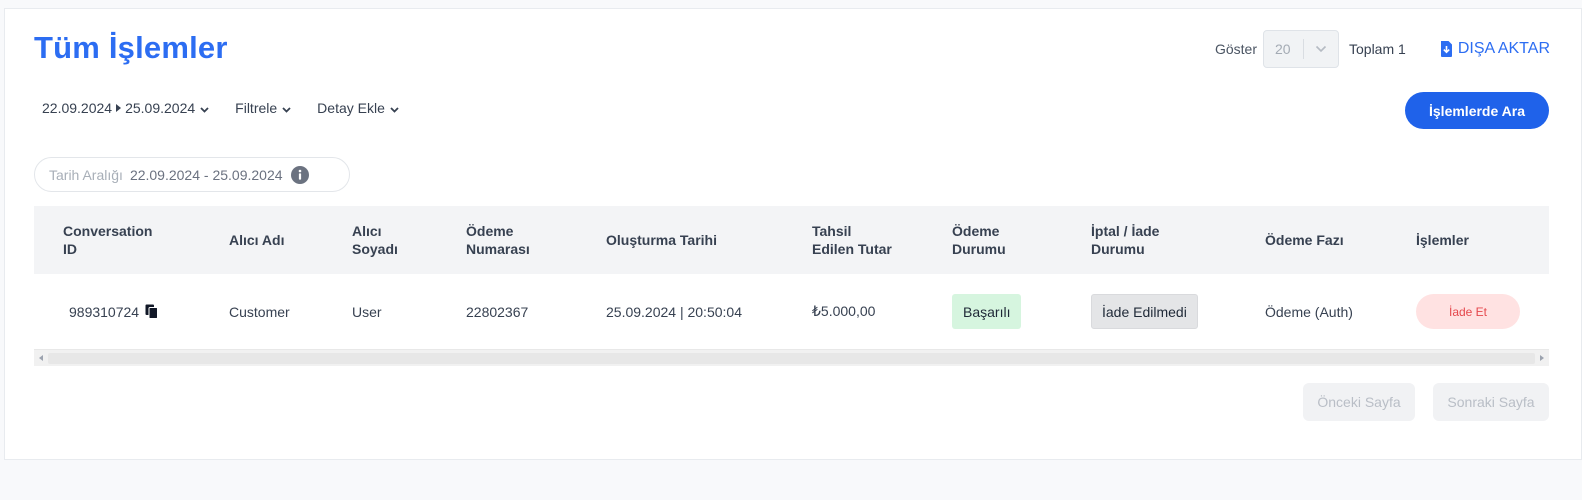  Describe the element at coordinates (498, 240) in the screenshot. I see `col-payment-number: Ödeme Numarası` at that location.